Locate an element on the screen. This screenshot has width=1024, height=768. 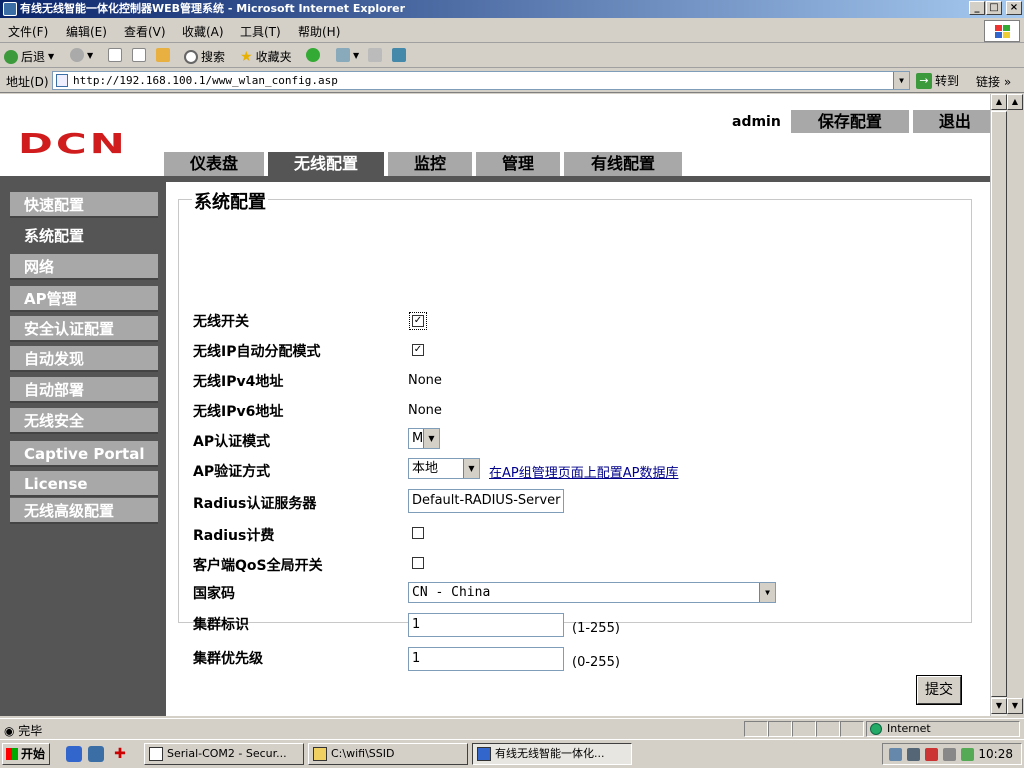
ip-auto-mode-label: 无线IP自动分配模式 is located at coordinates (257, 352).